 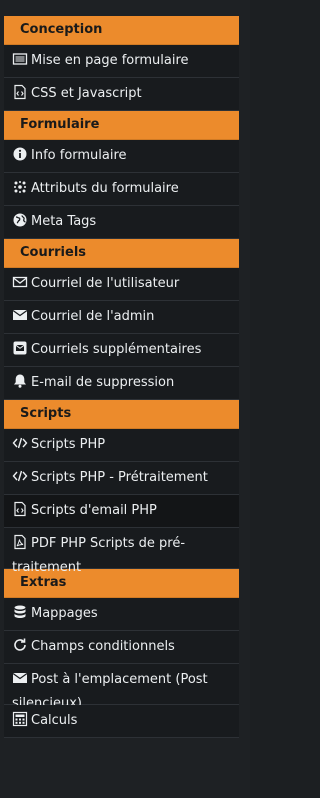 I want to click on refresh-icon, so click(x=20, y=645).